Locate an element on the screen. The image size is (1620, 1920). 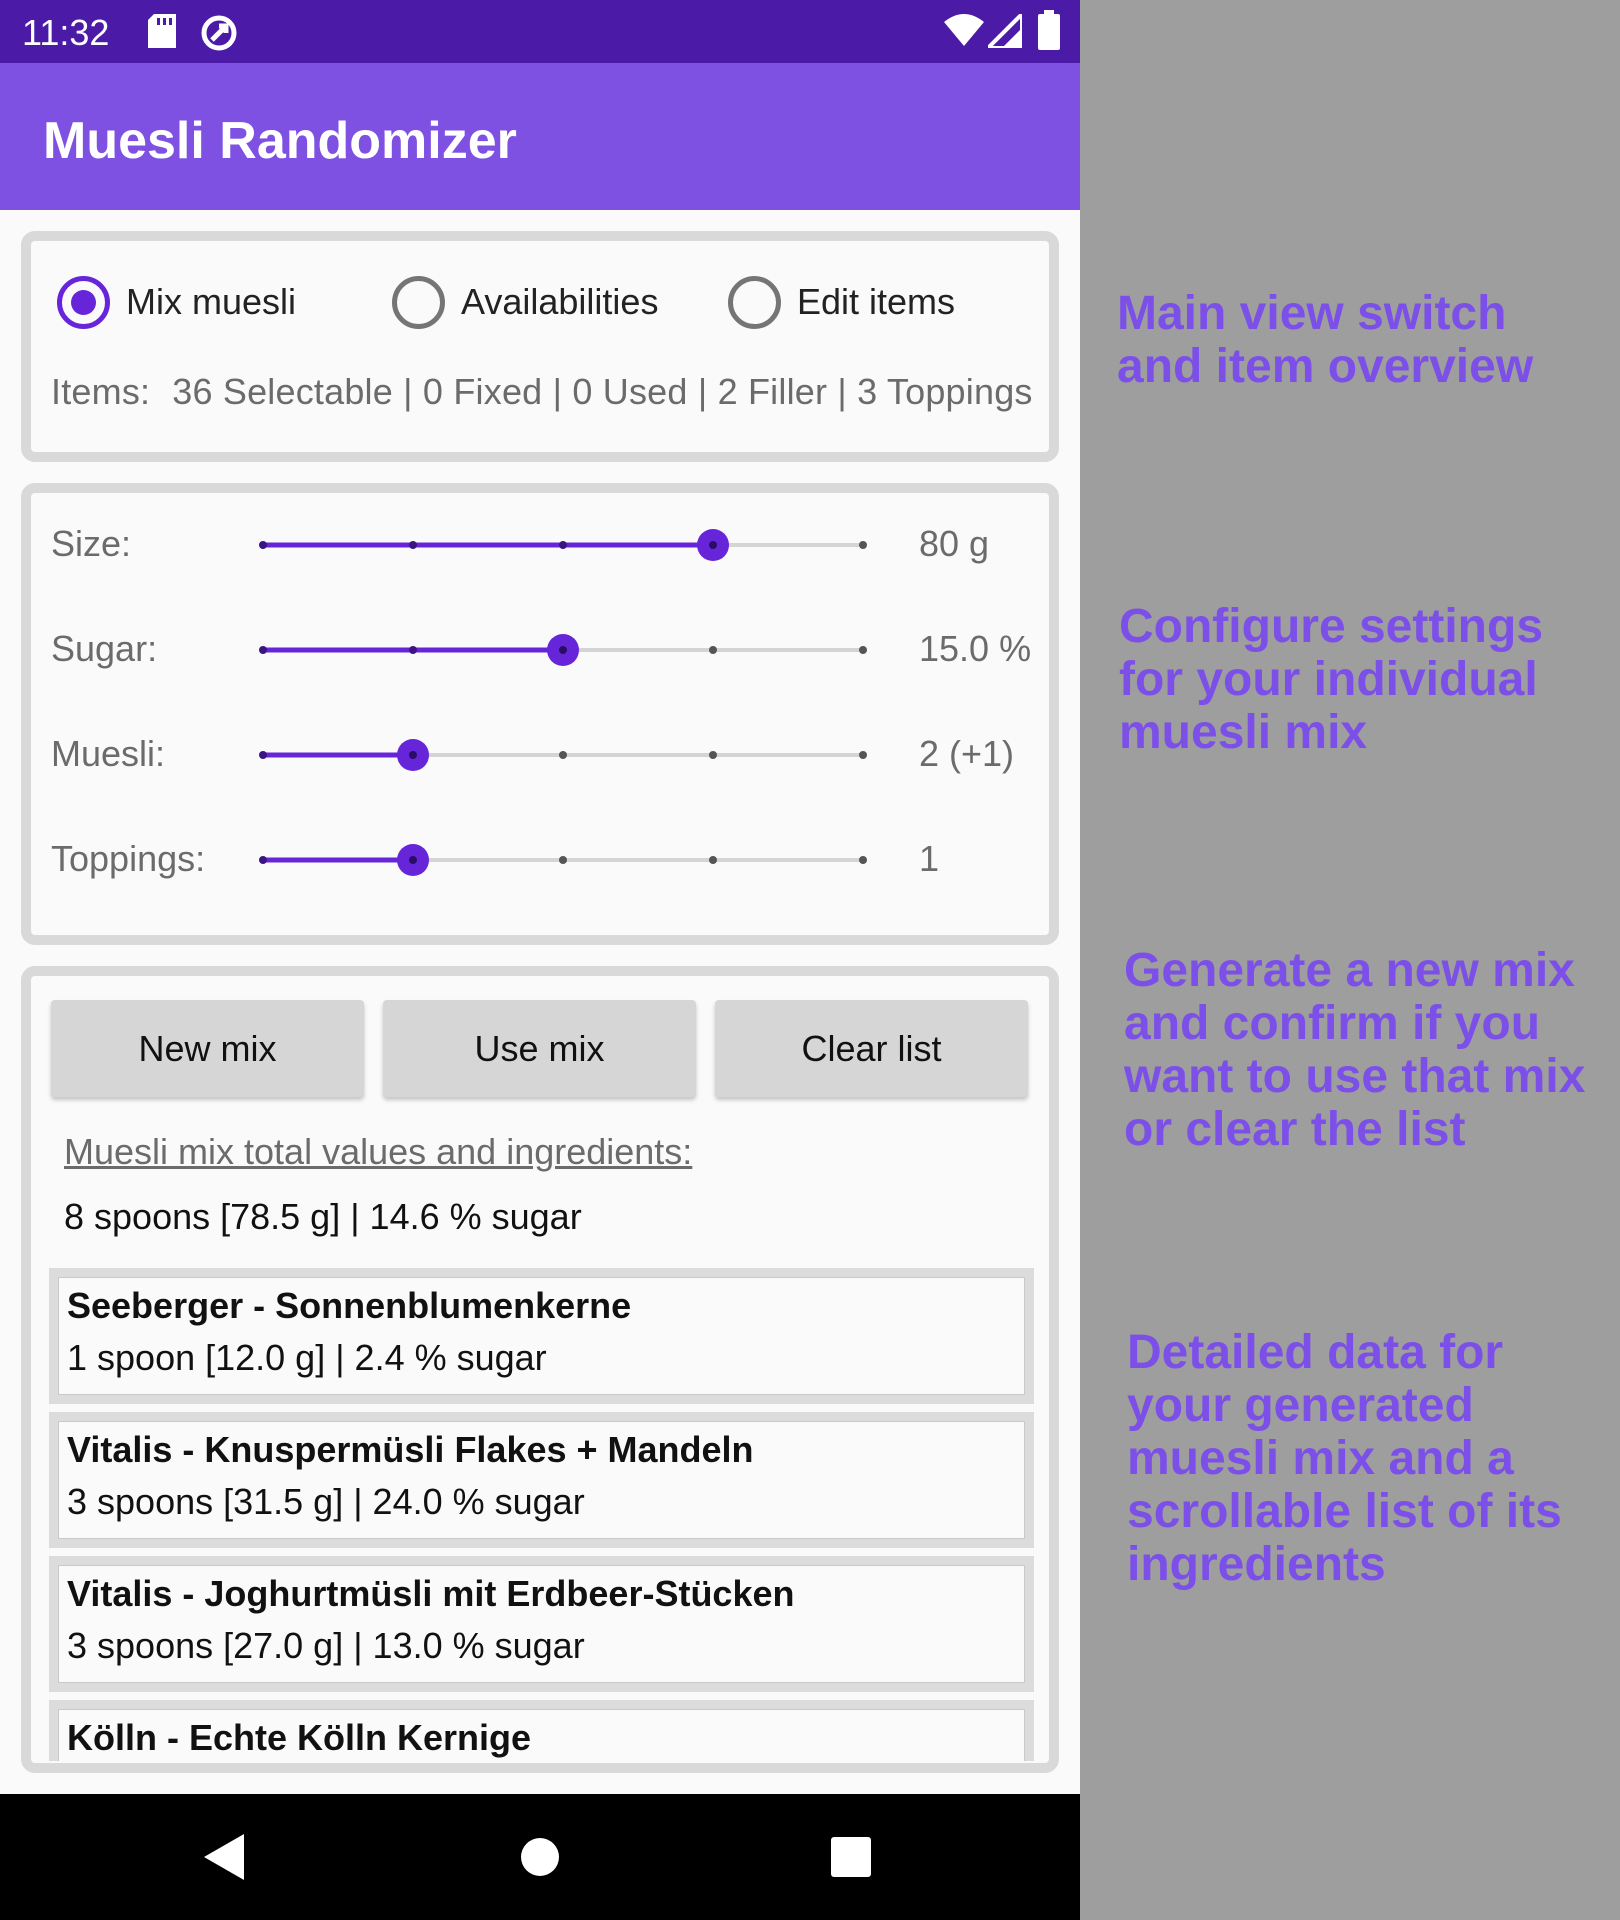
annotation-line: Generate a new mix is located at coordinates (1349, 970).